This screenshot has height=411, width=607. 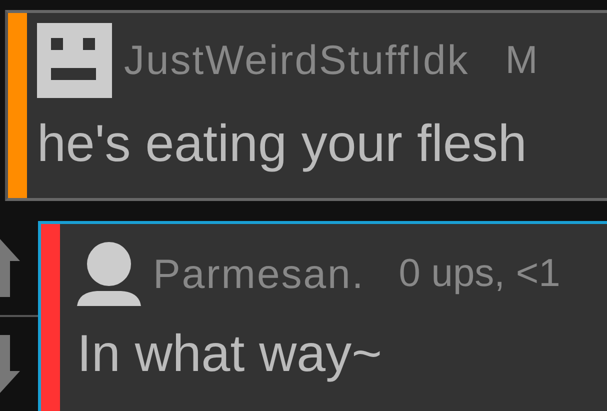 I want to click on comment-meta: M, so click(x=521, y=60).